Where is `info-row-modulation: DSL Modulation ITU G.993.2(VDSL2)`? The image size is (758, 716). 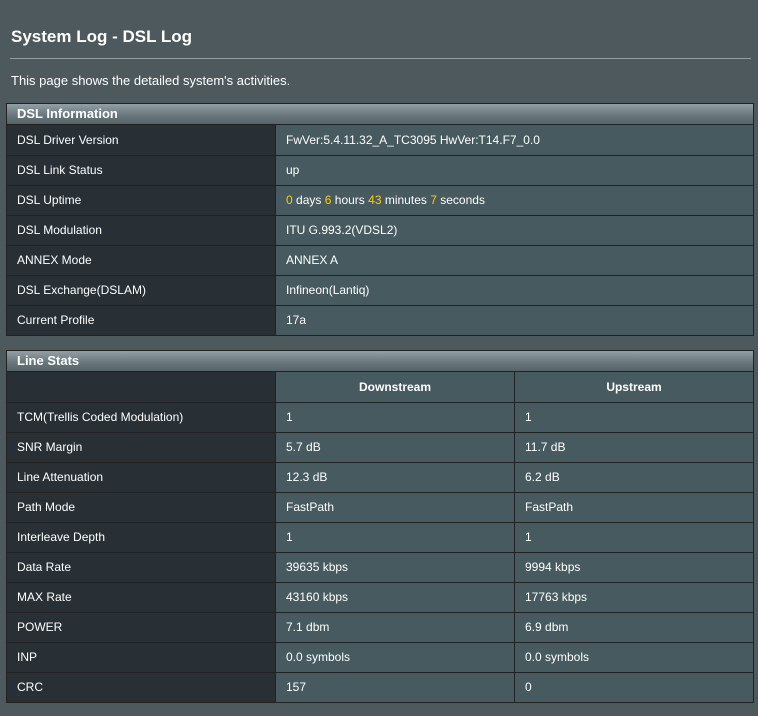 info-row-modulation: DSL Modulation ITU G.993.2(VDSL2) is located at coordinates (380, 230).